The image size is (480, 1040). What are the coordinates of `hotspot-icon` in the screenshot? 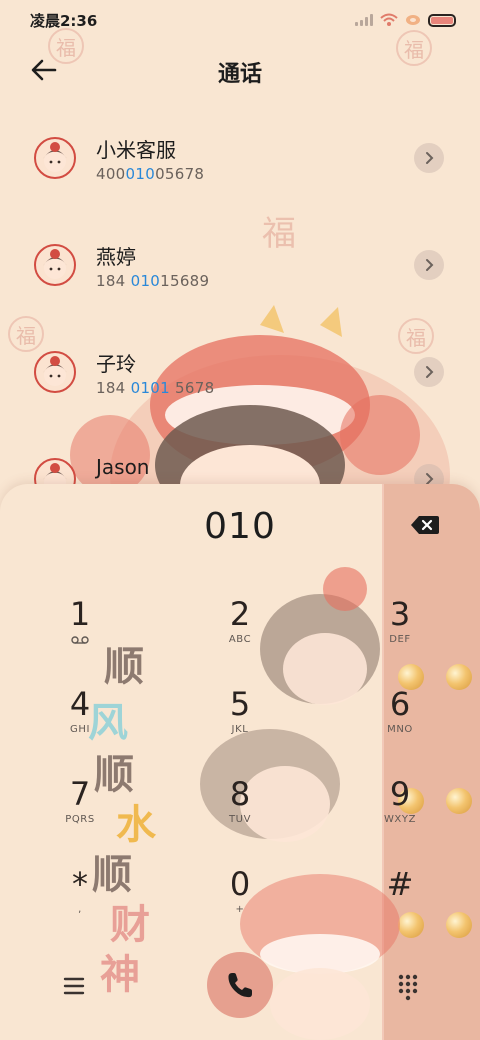 It's located at (413, 20).